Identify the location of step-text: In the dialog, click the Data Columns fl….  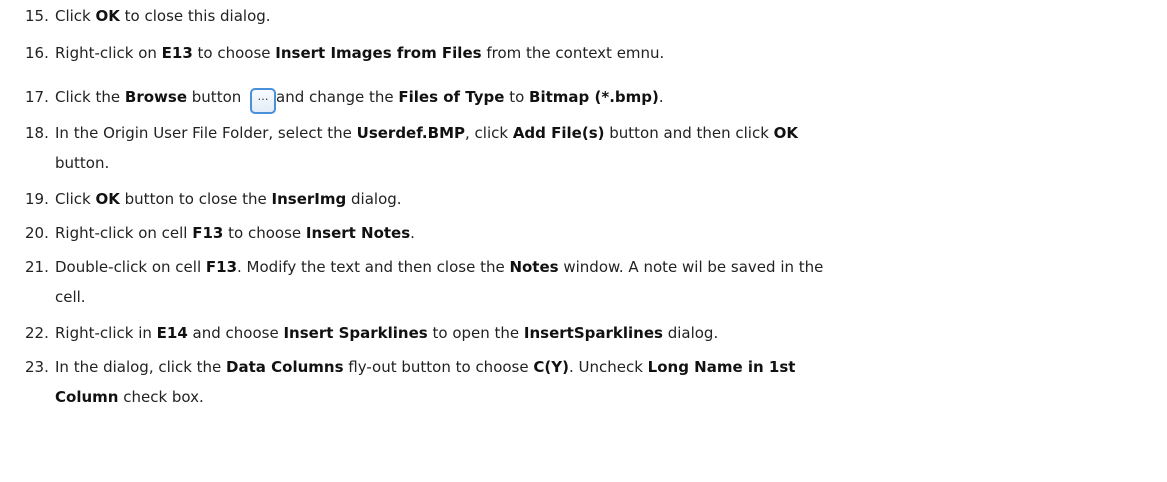
(425, 367).